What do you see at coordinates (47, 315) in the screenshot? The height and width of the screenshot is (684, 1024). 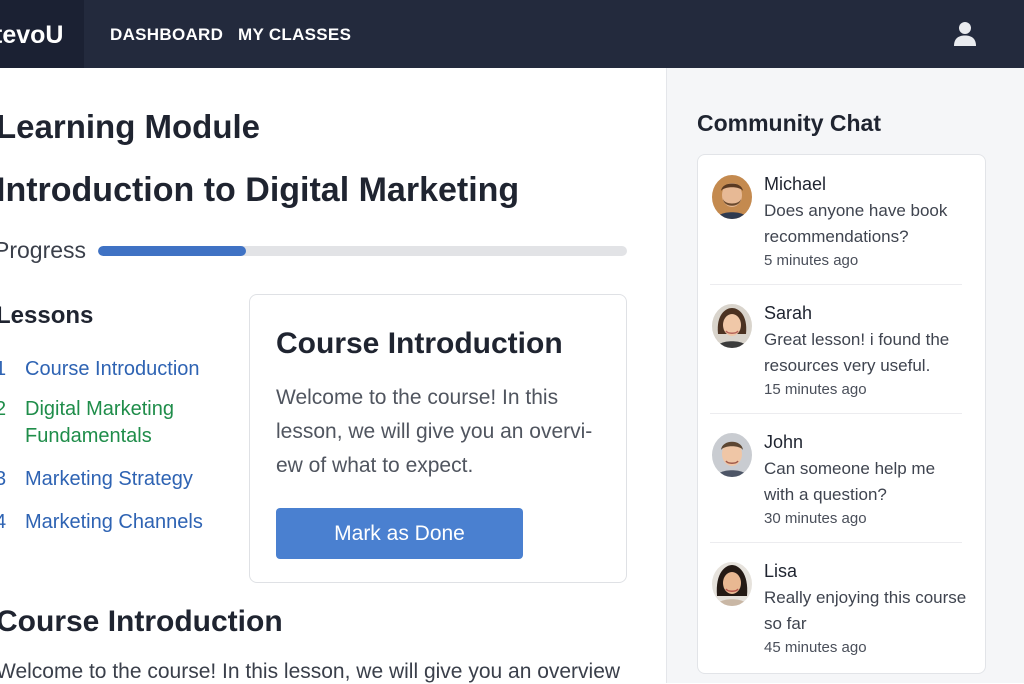 I see `lessons-heading: Lessons` at bounding box center [47, 315].